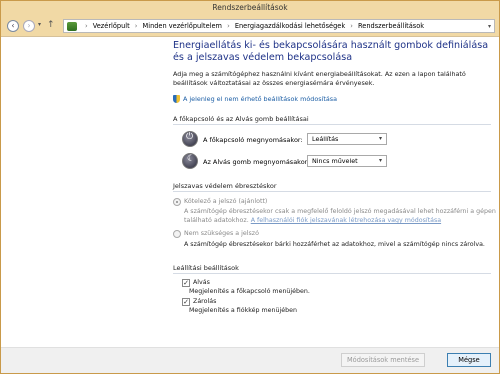 The image size is (500, 374). I want to click on power-button-select: Leállítás ▾, so click(347, 139).